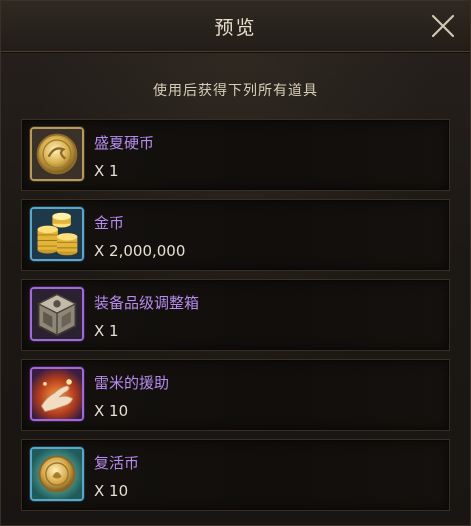 This screenshot has height=526, width=471. Describe the element at coordinates (57, 394) in the screenshot. I see `helping-hand-icon` at that location.